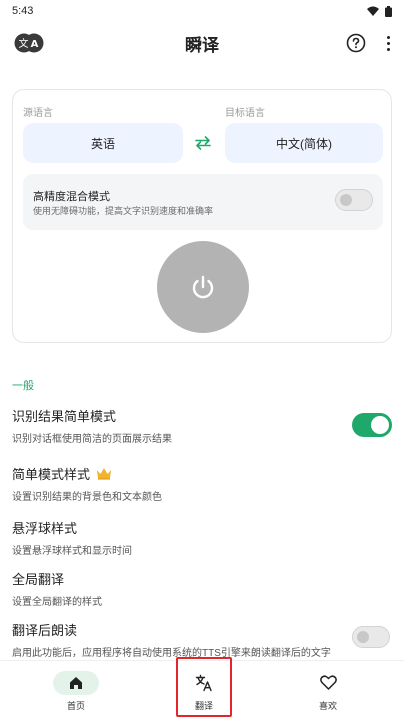 The image size is (404, 720). Describe the element at coordinates (202, 537) in the screenshot. I see `setting-floating-ball-style: 悬浮球样式 设置悬浮球样式和显示时间` at that location.